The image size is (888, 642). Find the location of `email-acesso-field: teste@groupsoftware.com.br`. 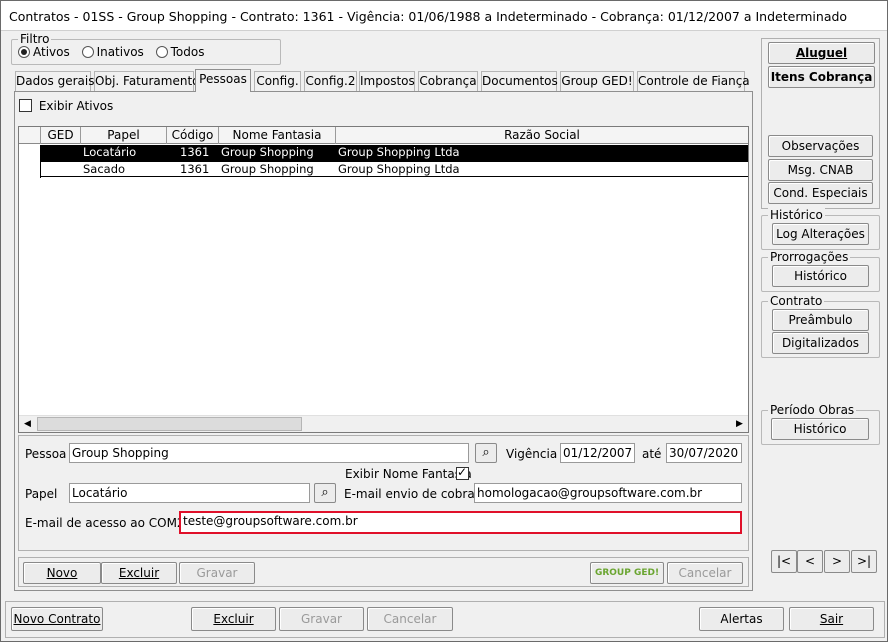

email-acesso-field: teste@groupsoftware.com.br is located at coordinates (460, 522).